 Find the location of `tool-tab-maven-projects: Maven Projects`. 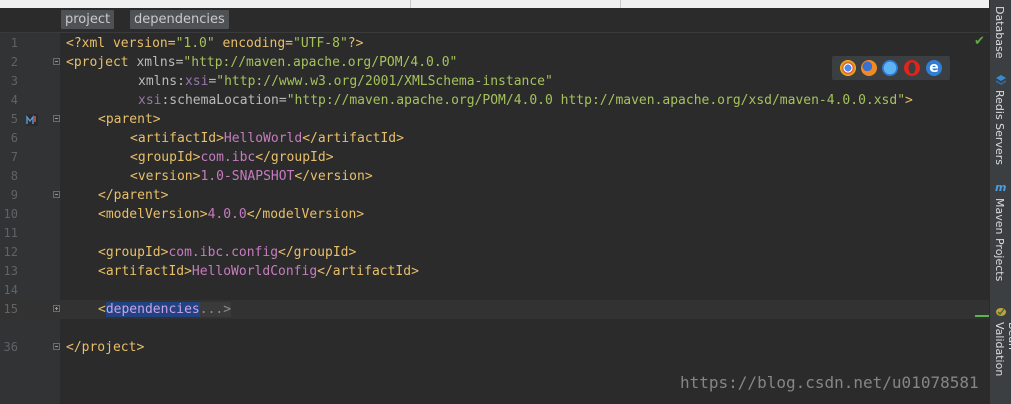

tool-tab-maven-projects: Maven Projects is located at coordinates (999, 239).